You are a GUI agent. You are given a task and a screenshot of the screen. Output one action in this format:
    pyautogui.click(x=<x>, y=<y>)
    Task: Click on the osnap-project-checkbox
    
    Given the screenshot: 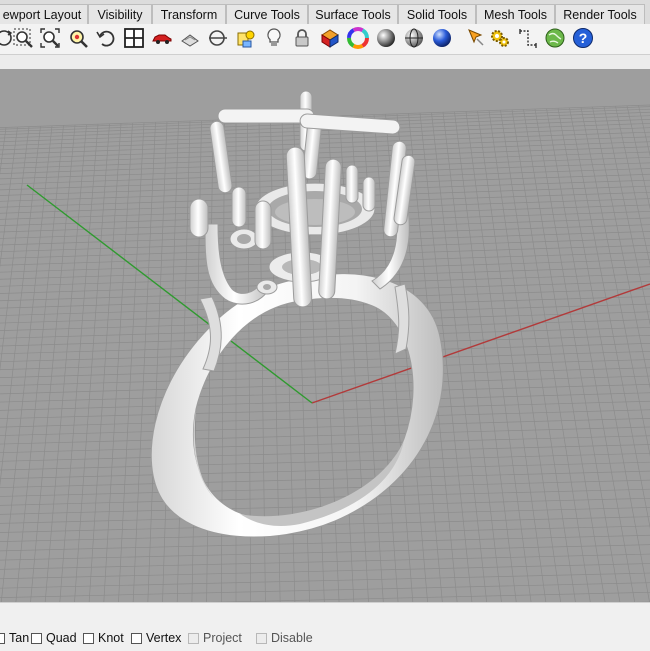 What is the action you would take?
    pyautogui.click(x=193, y=638)
    